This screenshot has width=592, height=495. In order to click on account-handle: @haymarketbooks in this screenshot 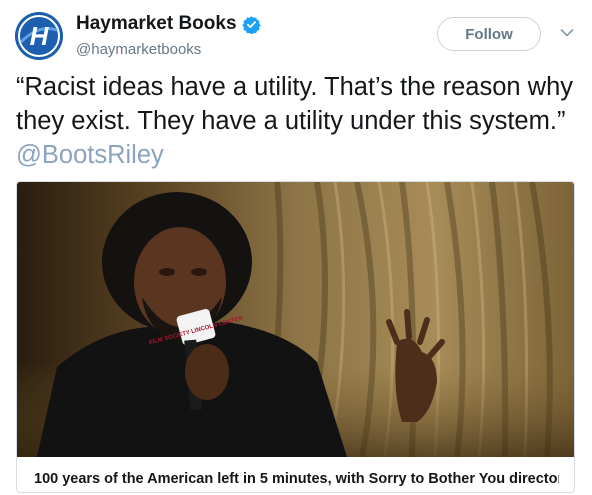, I will do `click(138, 49)`.